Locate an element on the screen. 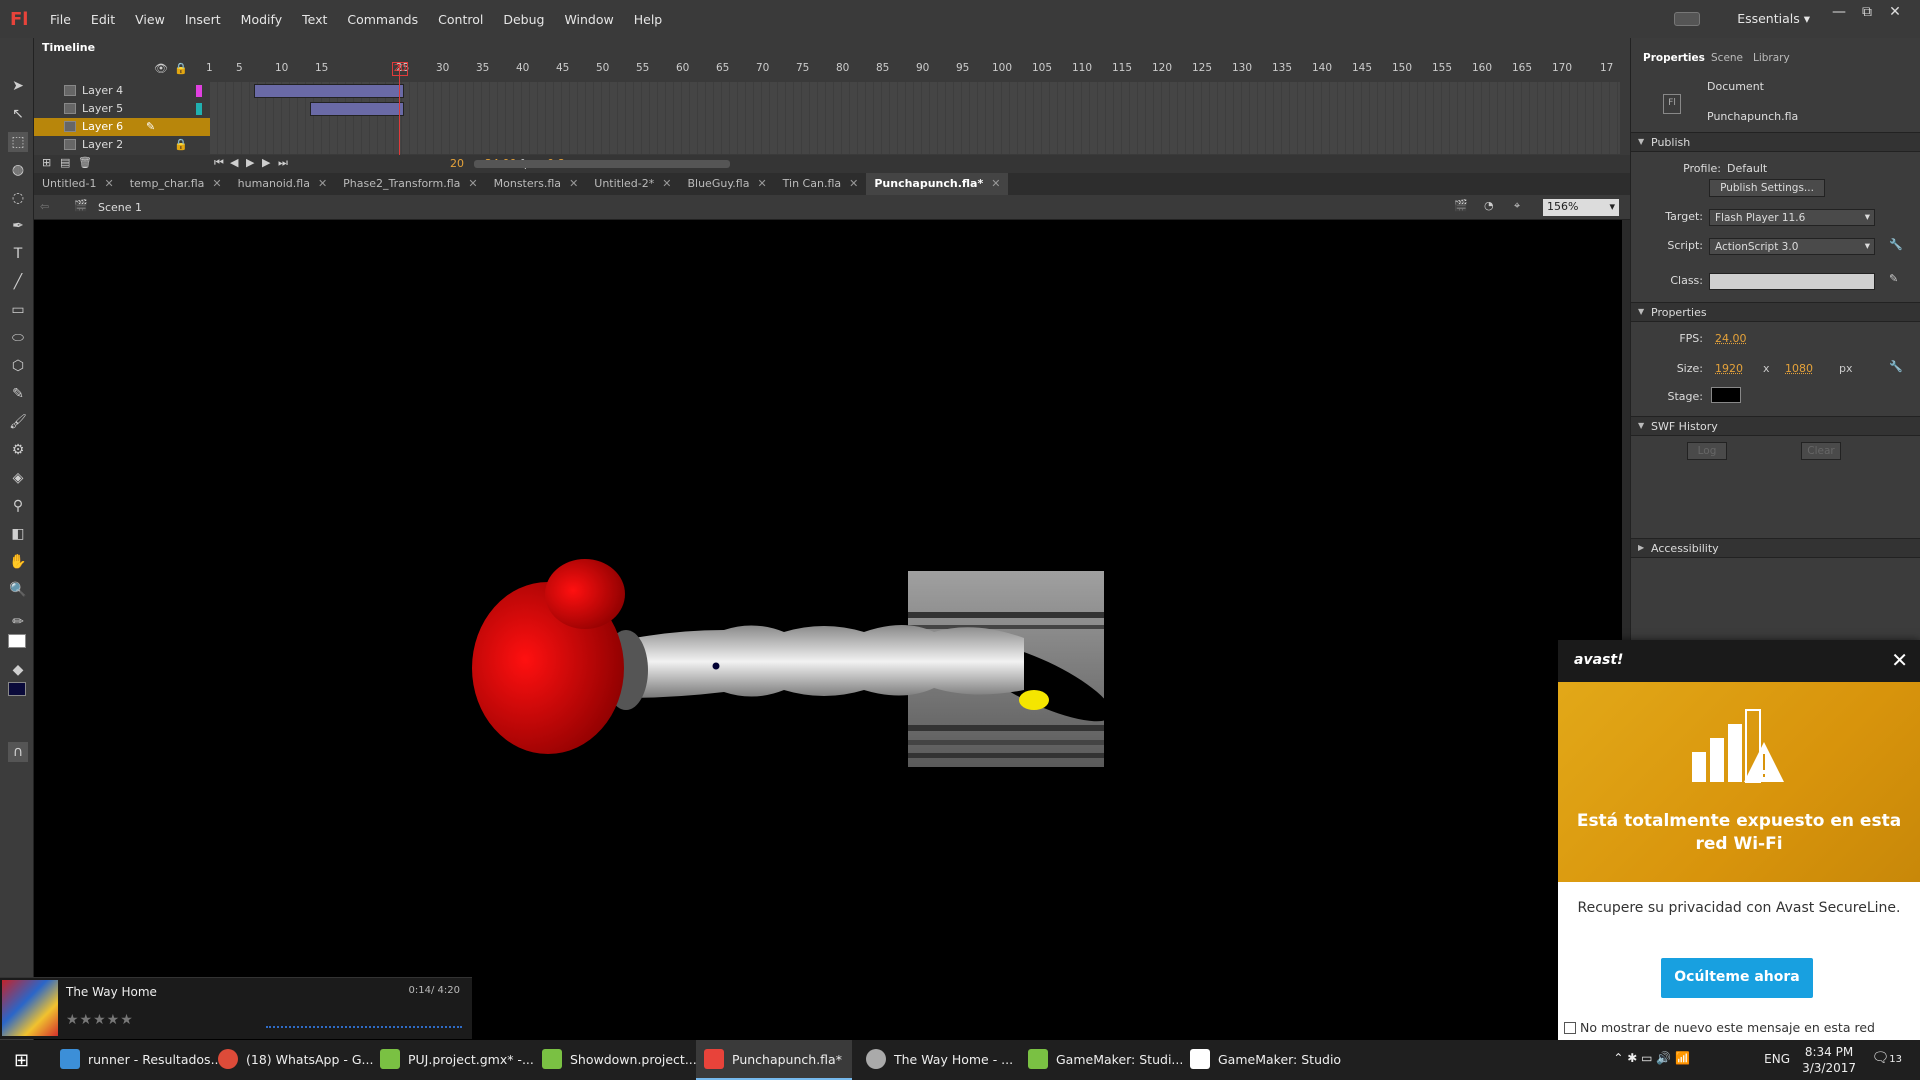 The width and height of the screenshot is (1920, 1080). tab-library: Library is located at coordinates (1771, 58).